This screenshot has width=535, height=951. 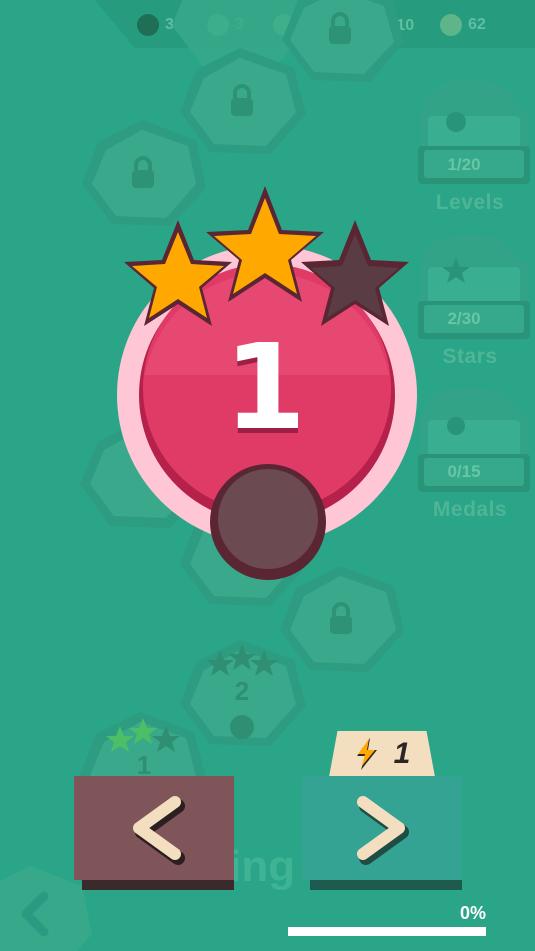 I want to click on lightning-icon, so click(x=366, y=754).